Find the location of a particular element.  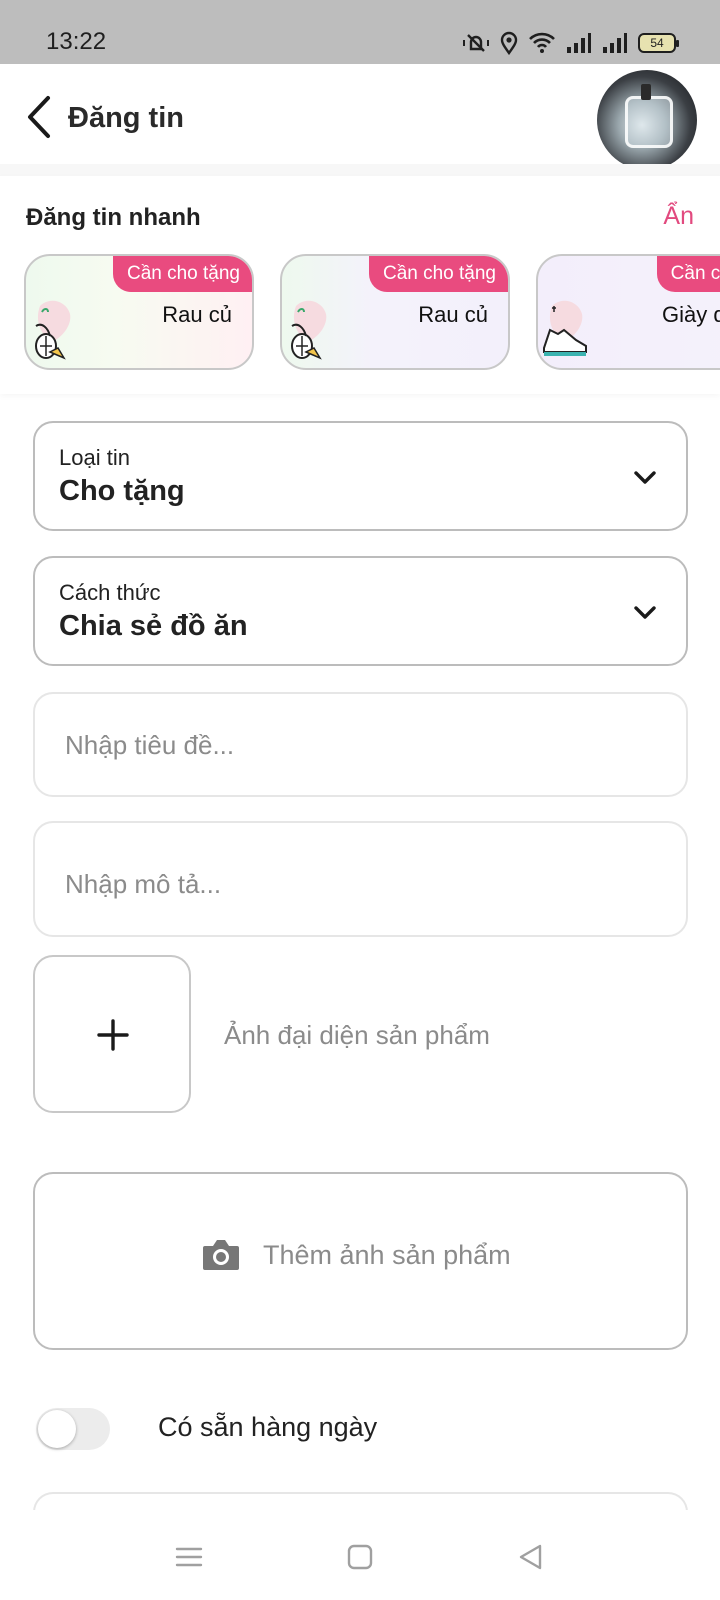

post-type-select: Loại tin Cho tặng is located at coordinates (360, 476).